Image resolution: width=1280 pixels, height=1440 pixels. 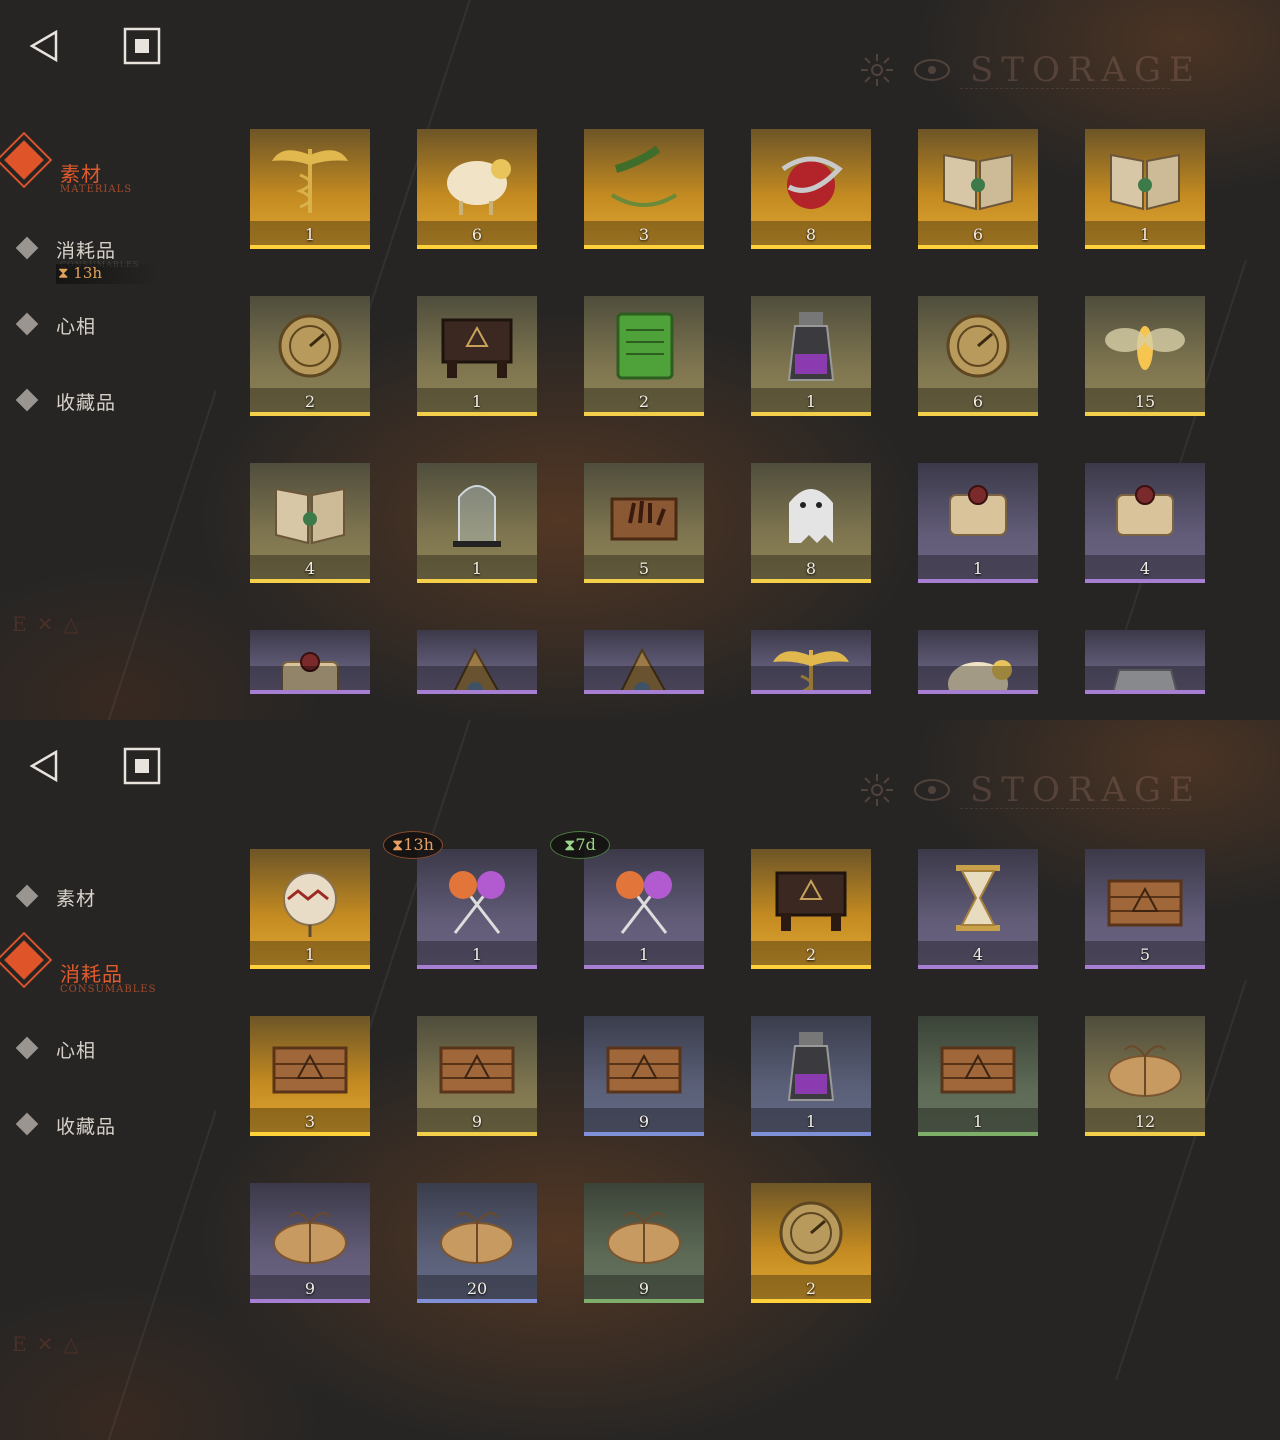 I want to click on nav-item-label: 素材, so click(x=81, y=174).